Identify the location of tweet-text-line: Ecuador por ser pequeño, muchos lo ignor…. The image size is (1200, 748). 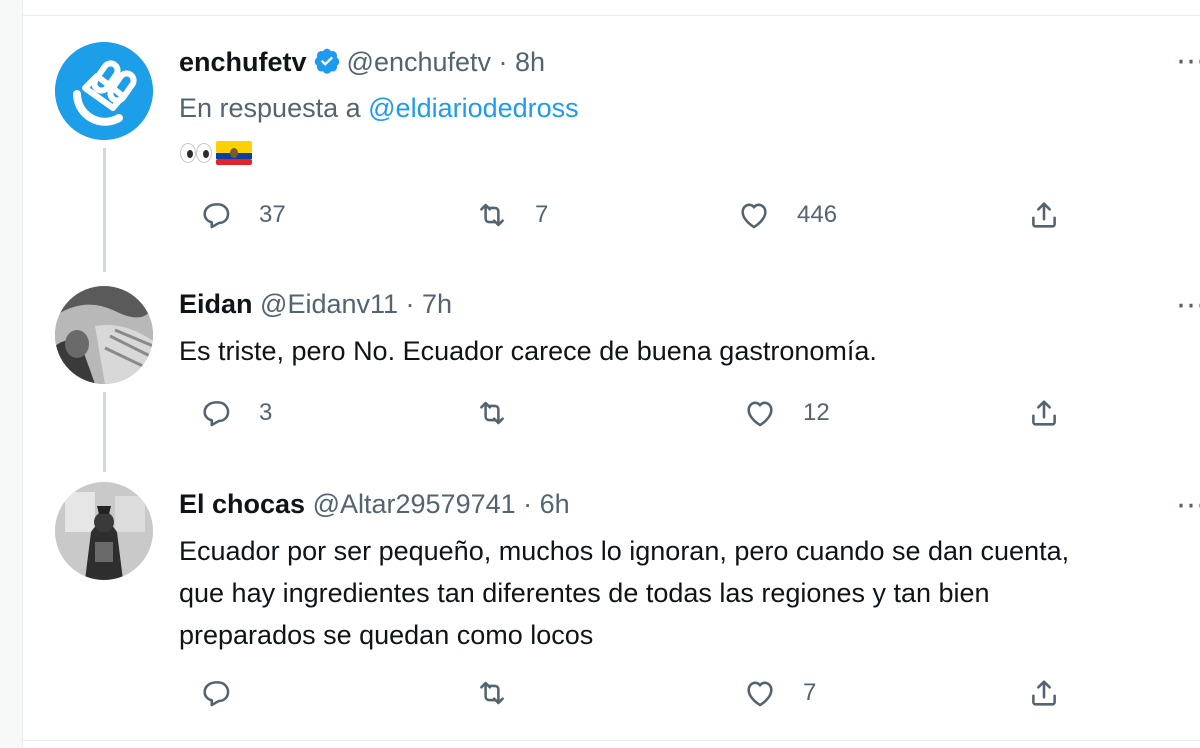
(624, 551).